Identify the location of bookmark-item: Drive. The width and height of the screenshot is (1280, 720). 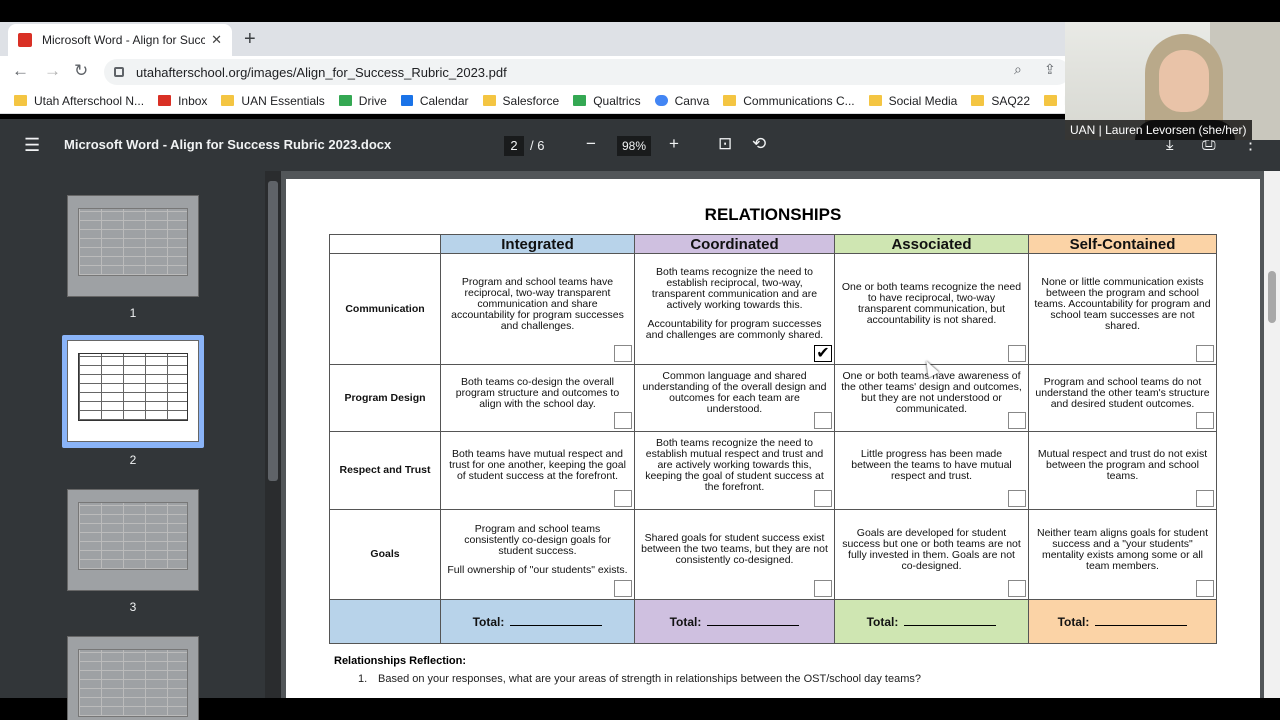
(362, 100).